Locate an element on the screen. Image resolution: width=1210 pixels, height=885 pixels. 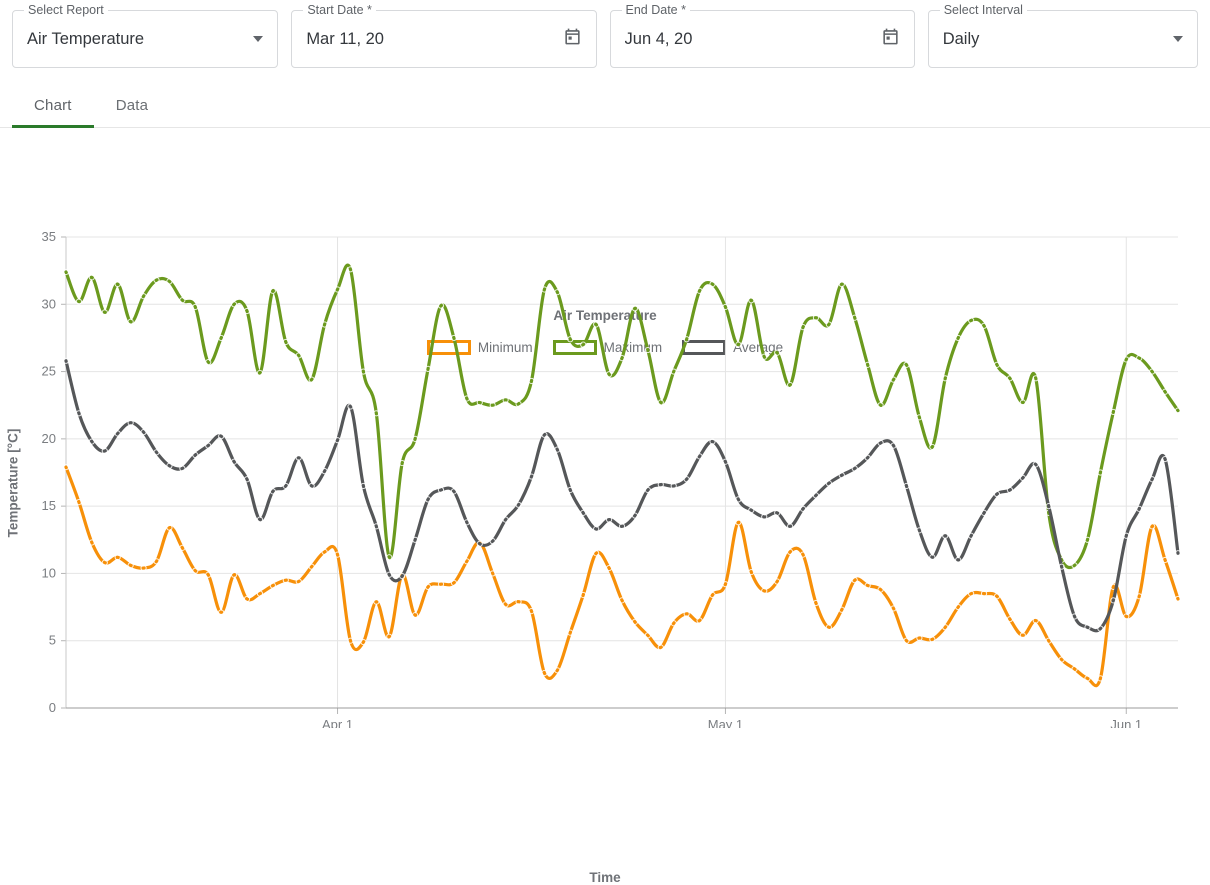
tab-data: Data is located at coordinates (132, 112).